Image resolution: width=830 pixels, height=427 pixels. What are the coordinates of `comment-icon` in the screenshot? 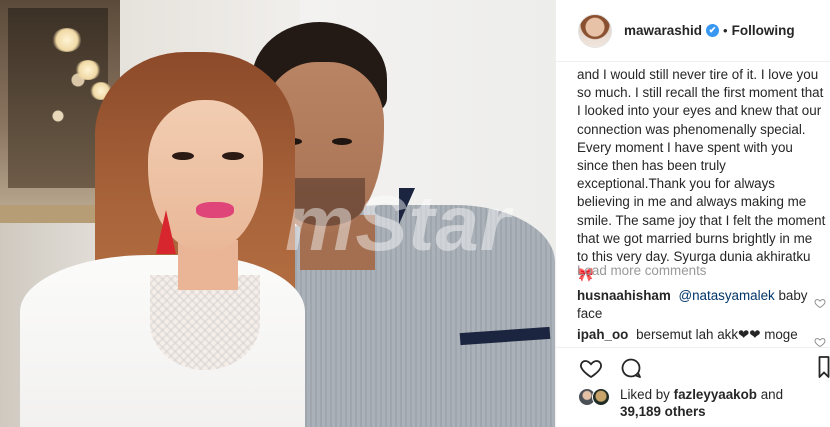 It's located at (631, 368).